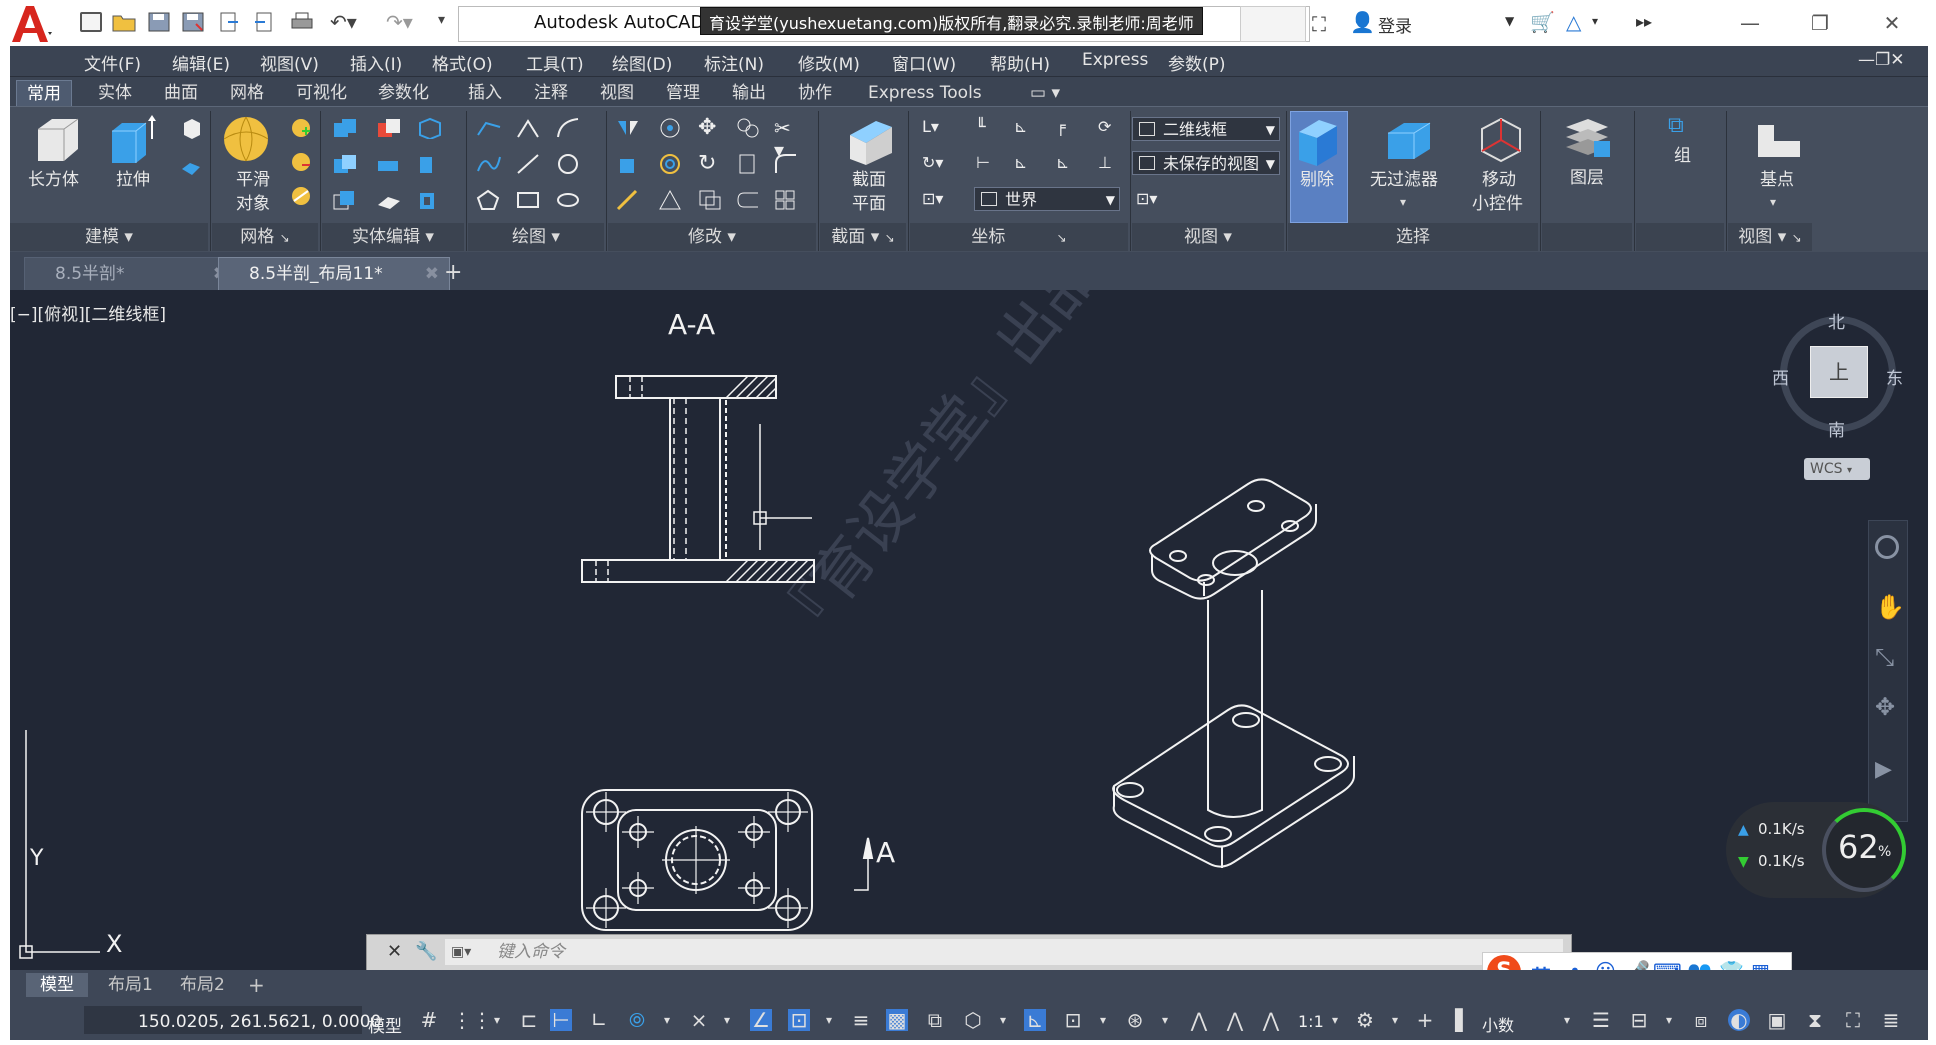 The image size is (1936, 1045). I want to click on restore-icon: ❐, so click(1820, 23).